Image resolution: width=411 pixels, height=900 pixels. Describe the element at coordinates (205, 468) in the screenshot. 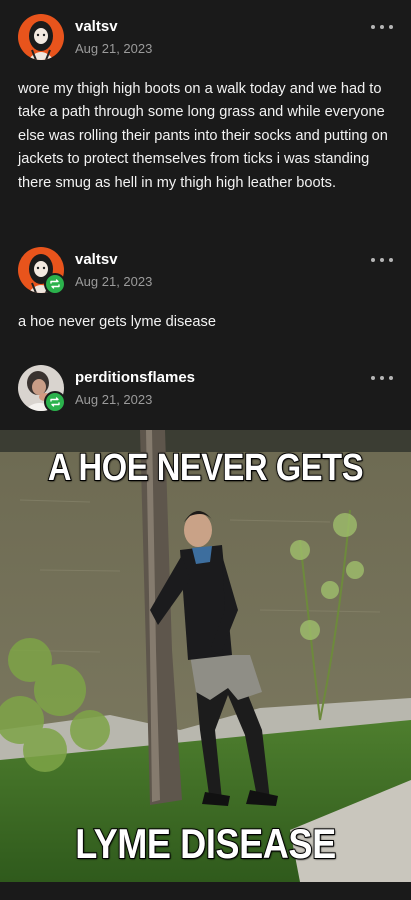

I see `meme-top-text: A HOE NEVER GETS` at that location.